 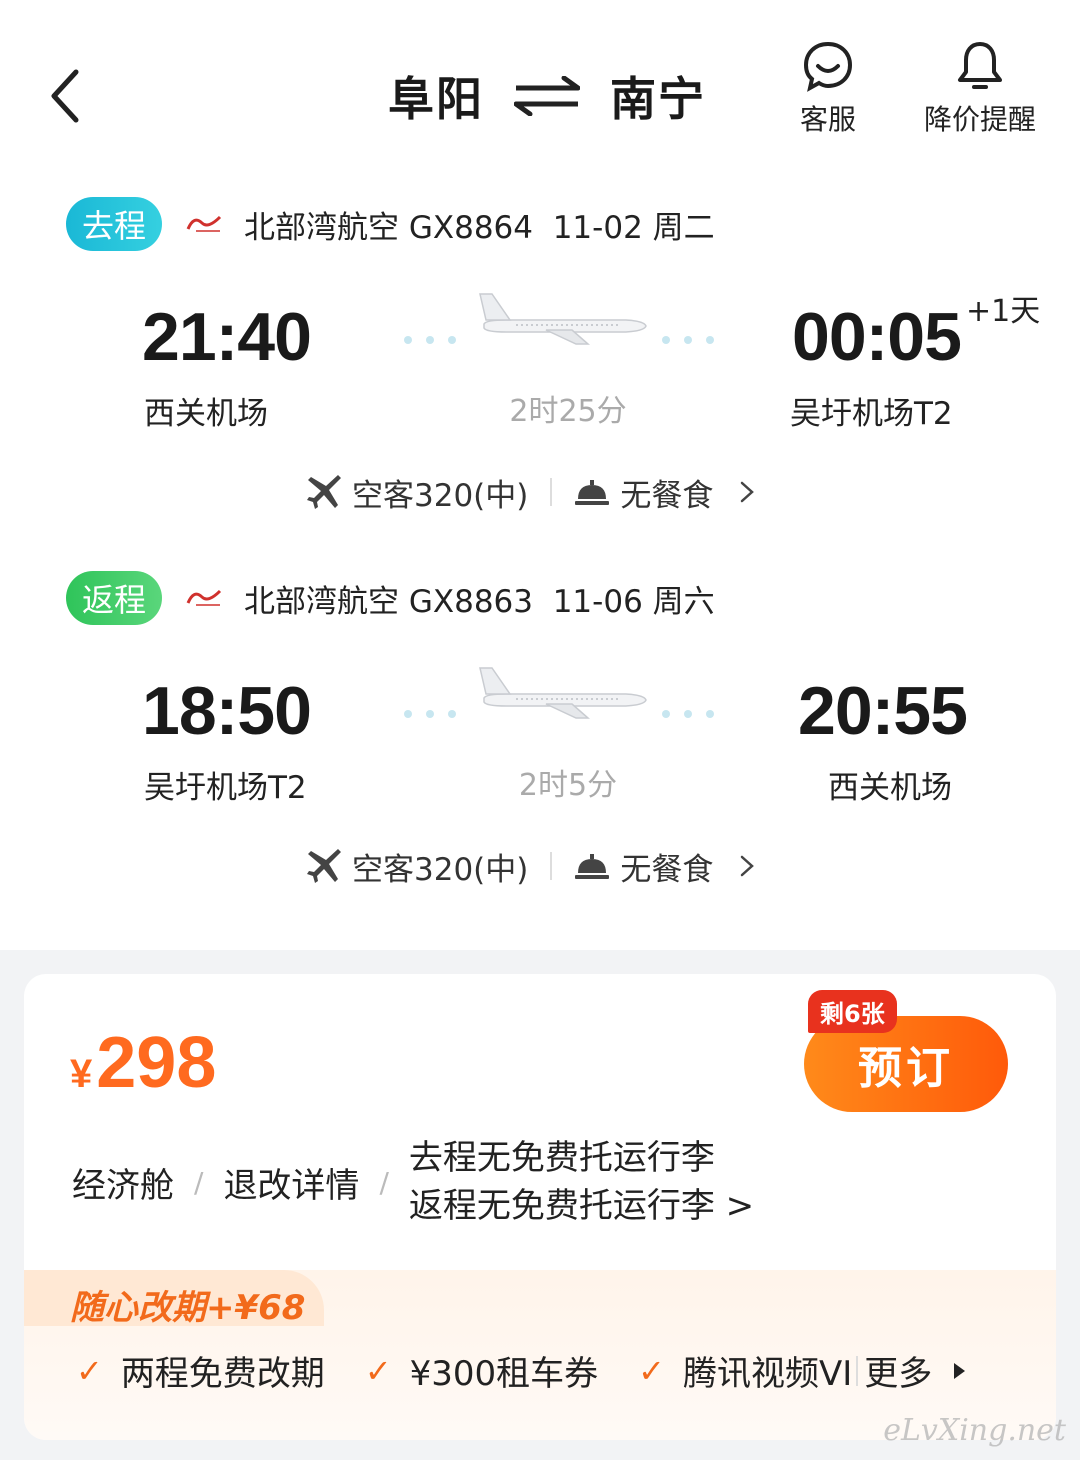 I want to click on benefit-list: ✓ 两程免费改期 ✓ ¥300租车券 ✓ 腾讯视频VI 更多, so click(x=523, y=1370).